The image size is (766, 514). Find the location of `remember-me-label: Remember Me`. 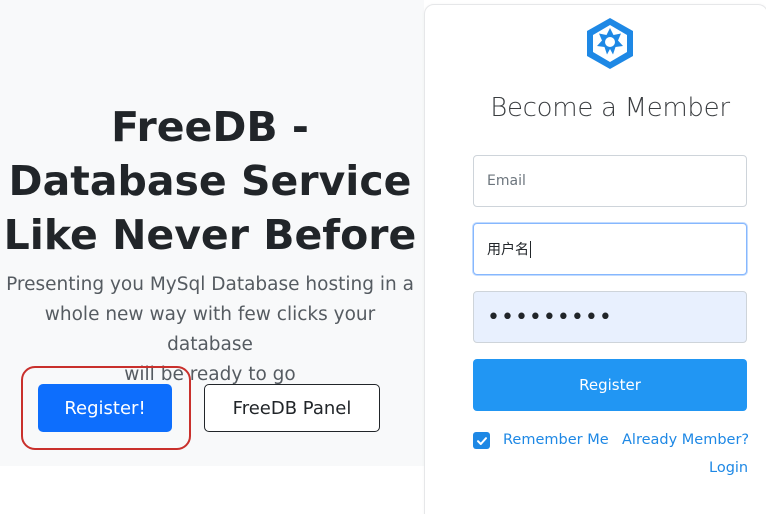

remember-me-label: Remember Me is located at coordinates (556, 440).